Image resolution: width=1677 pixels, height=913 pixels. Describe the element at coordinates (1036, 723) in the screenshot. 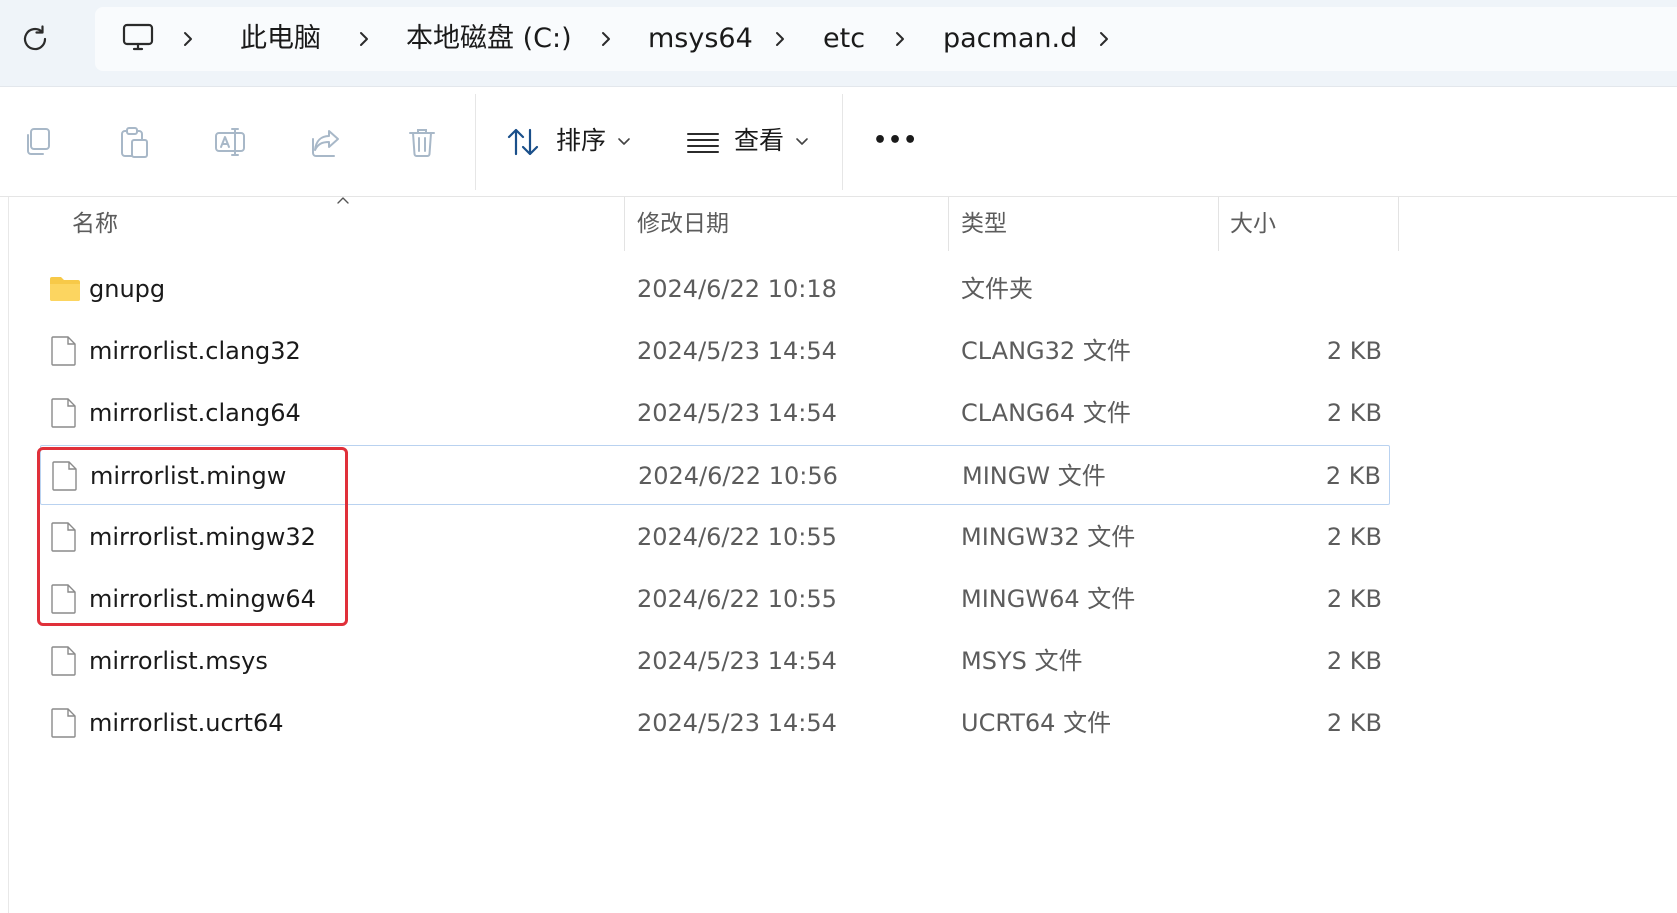

I see `file-type: UCRT64 文件` at that location.